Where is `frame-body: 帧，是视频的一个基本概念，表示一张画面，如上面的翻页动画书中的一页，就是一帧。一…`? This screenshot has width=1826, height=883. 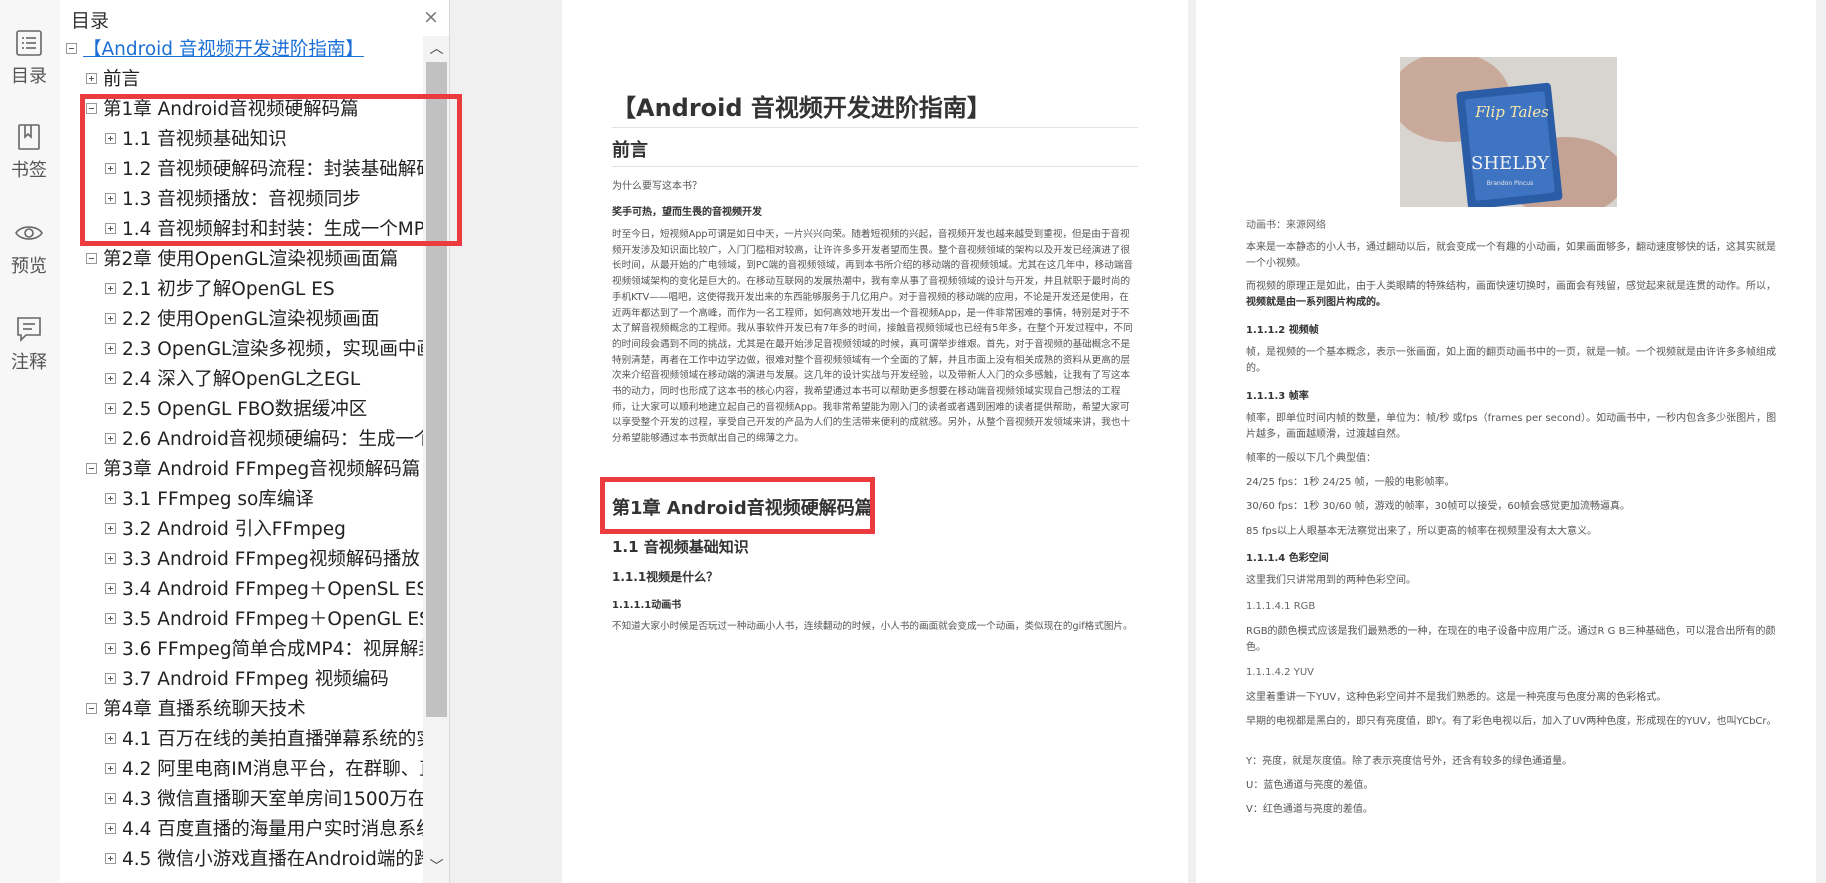 frame-body: 帧，是视频的一个基本概念，表示一张画面，如上面的翻页动画书中的一页，就是一帧。一… is located at coordinates (1511, 360).